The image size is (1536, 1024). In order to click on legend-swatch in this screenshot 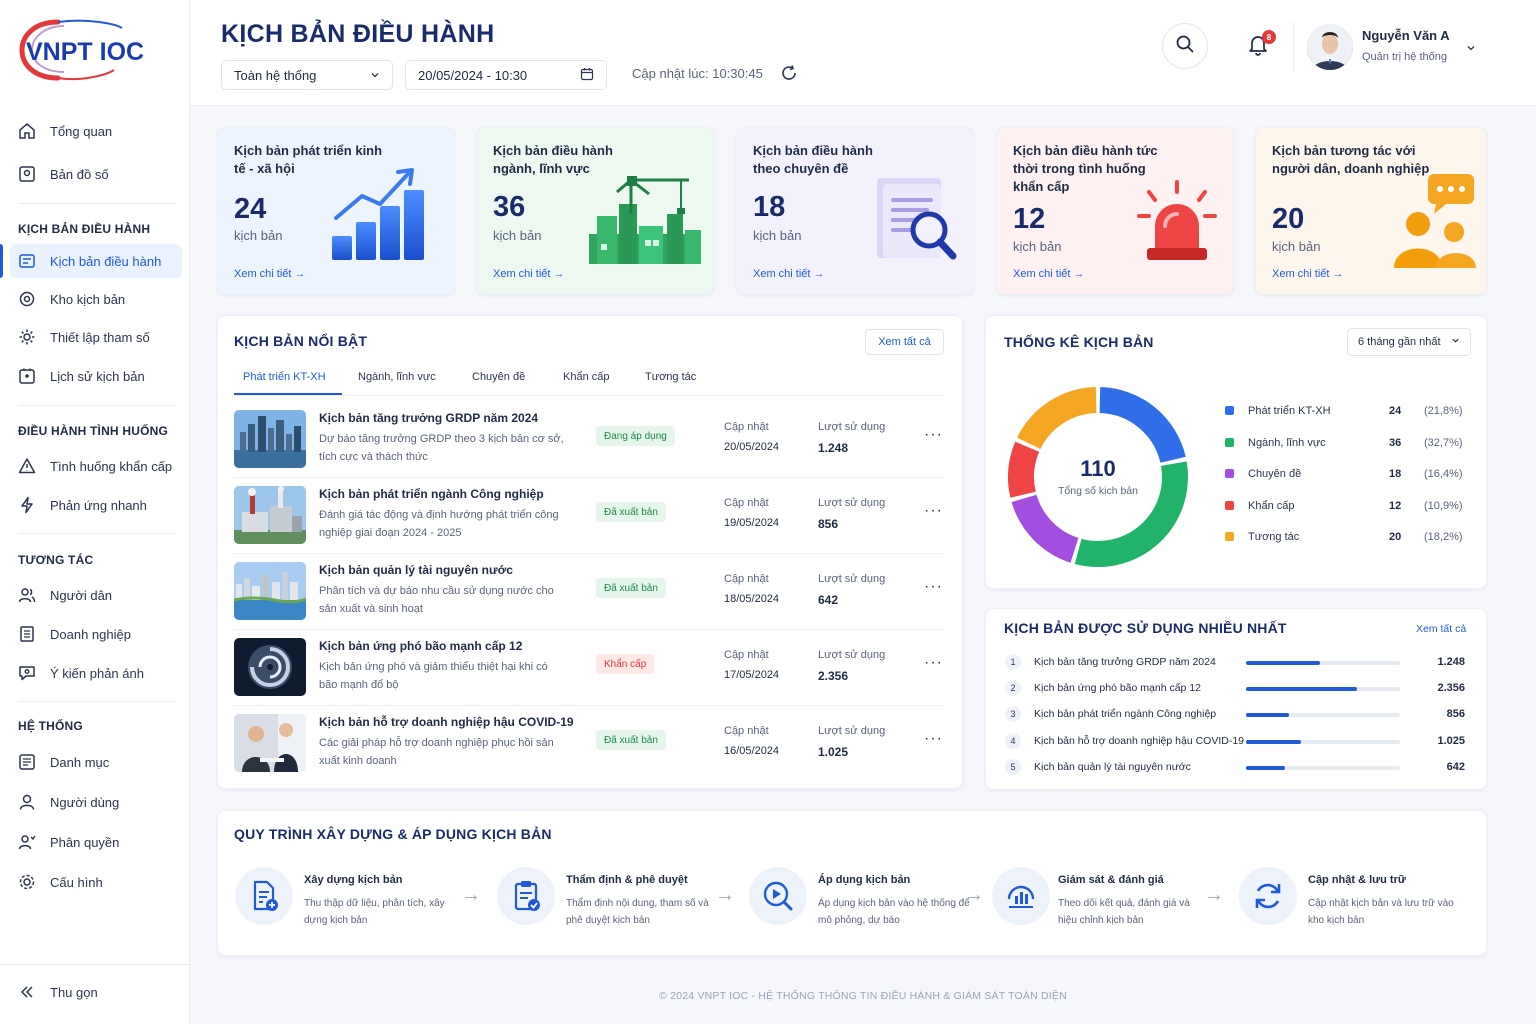, I will do `click(1229, 442)`.